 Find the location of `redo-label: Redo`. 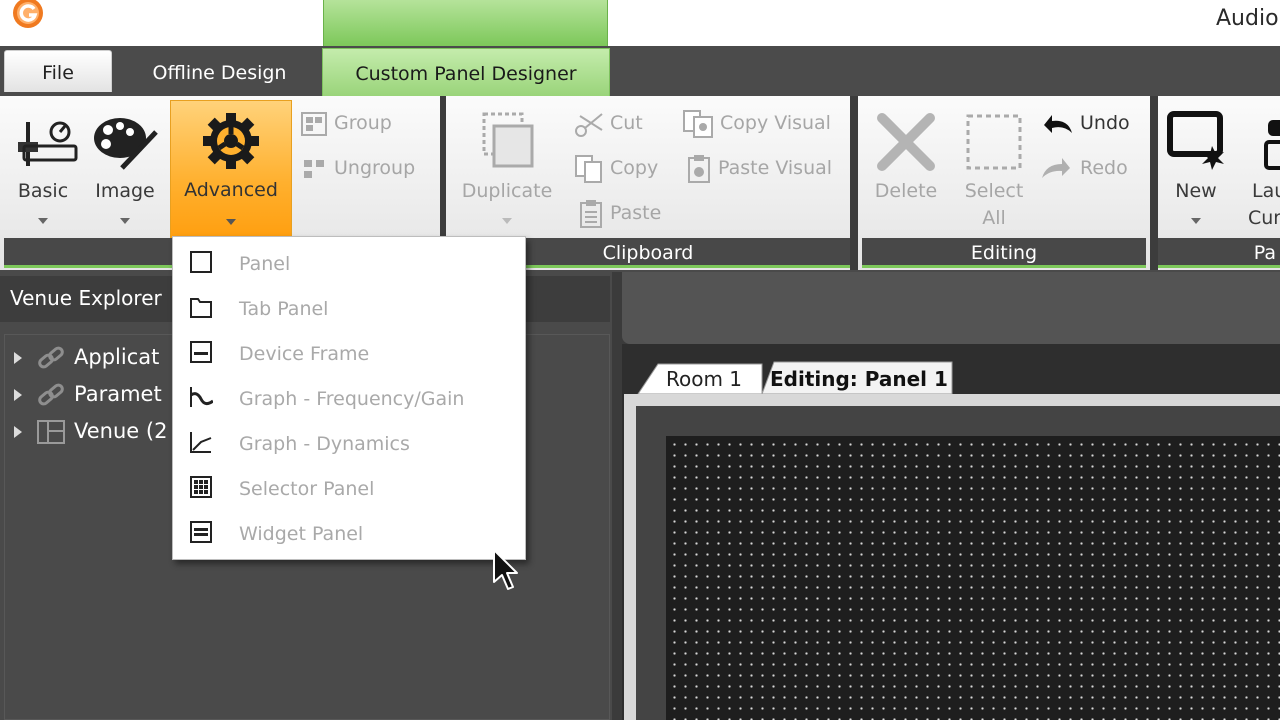

redo-label: Redo is located at coordinates (1104, 168).